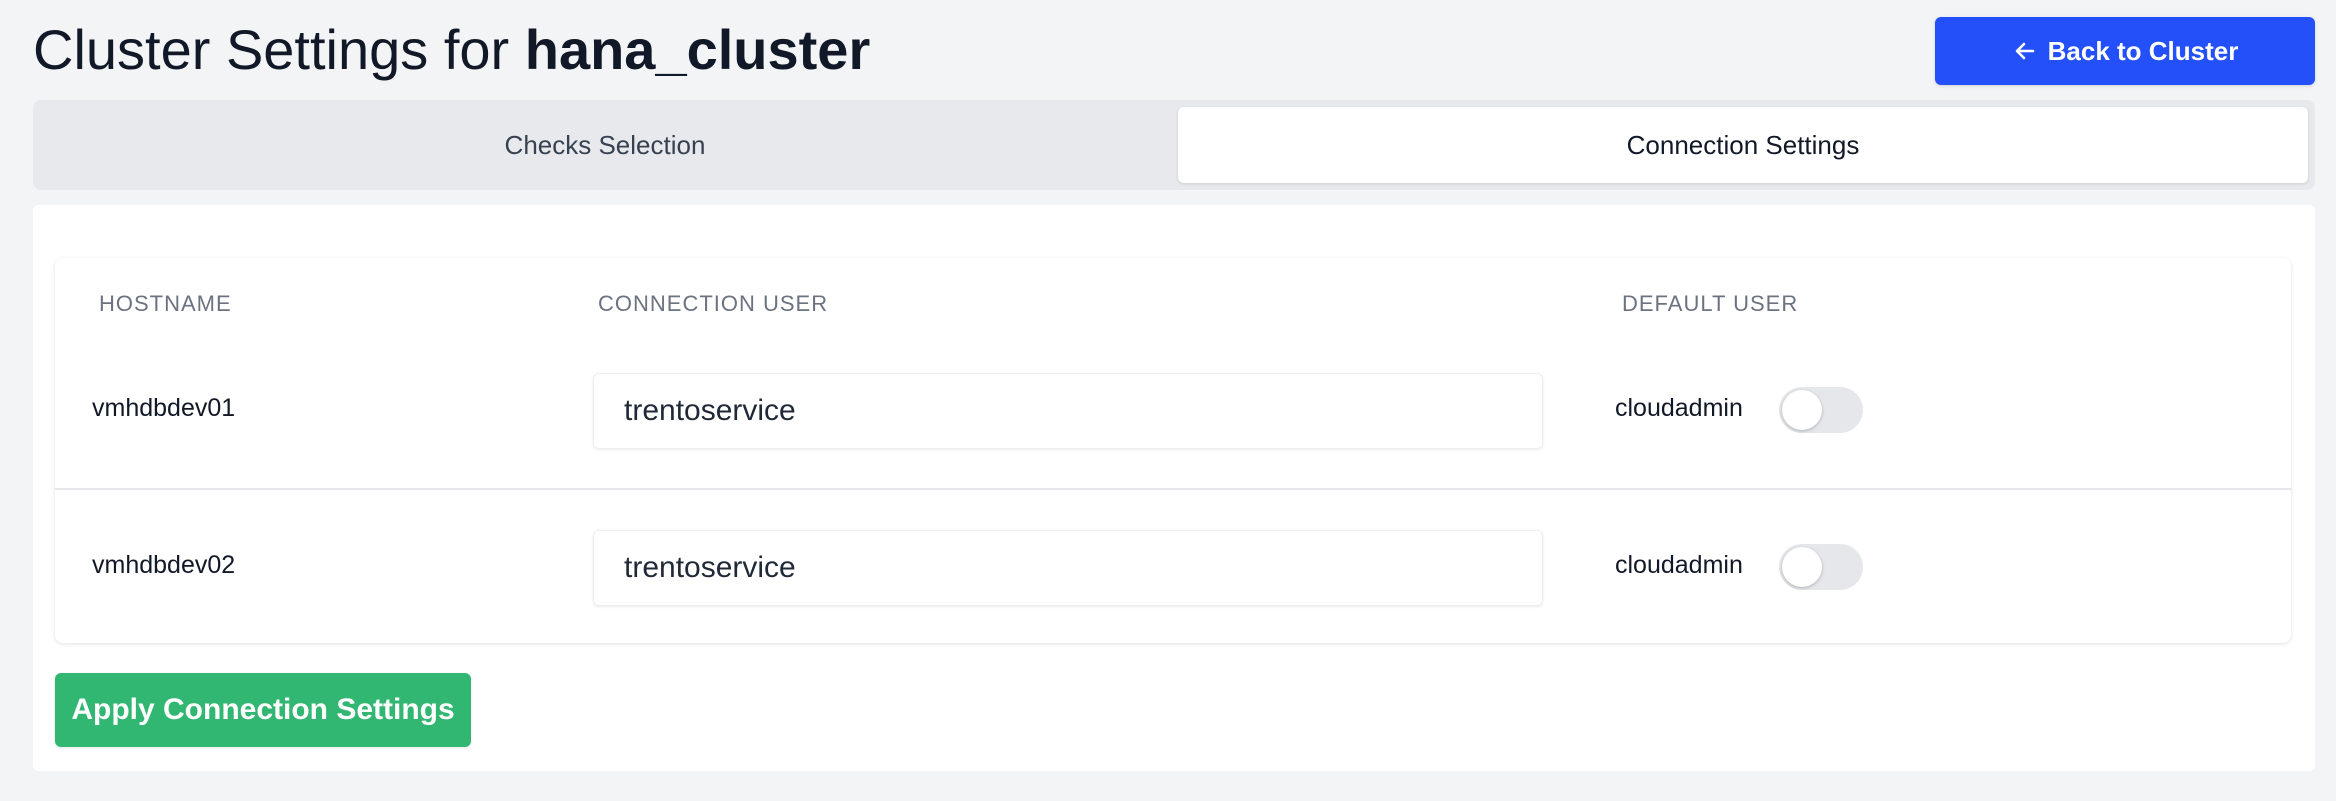  I want to click on hostname-cell: vmhdbdev01, so click(164, 408).